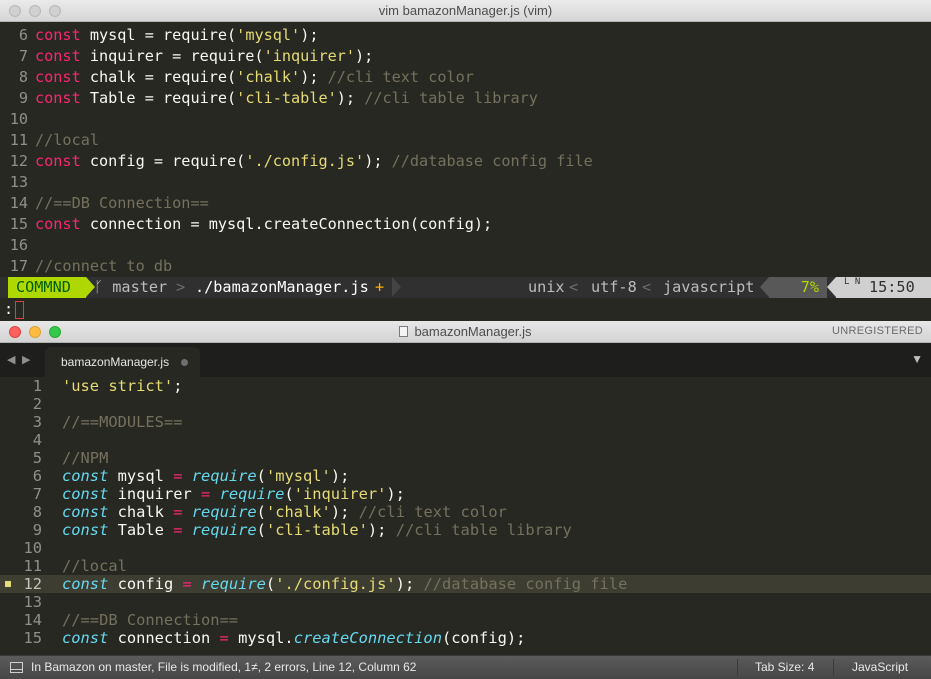  I want to click on tab-right-arrow-icon: ▶, so click(26, 359).